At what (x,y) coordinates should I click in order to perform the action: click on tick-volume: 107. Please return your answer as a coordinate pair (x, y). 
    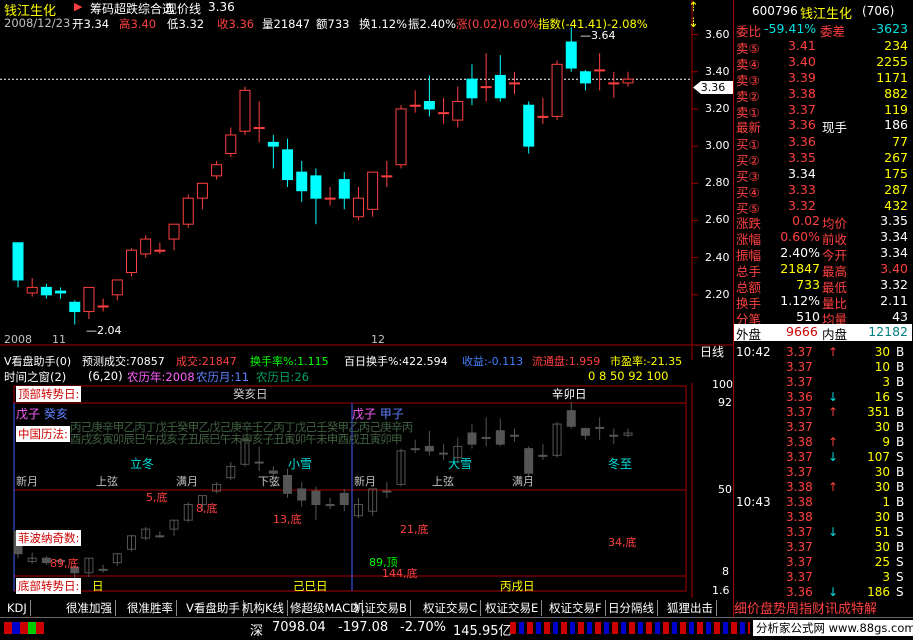
    Looking at the image, I should click on (878, 457).